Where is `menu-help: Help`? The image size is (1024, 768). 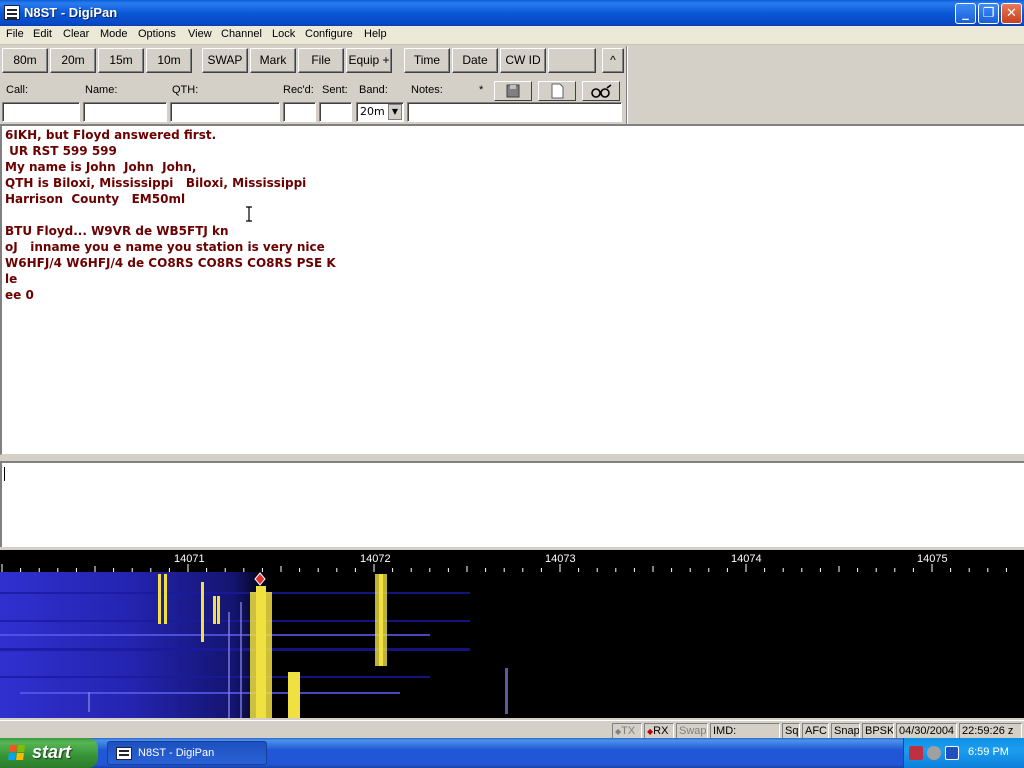
menu-help: Help is located at coordinates (375, 34).